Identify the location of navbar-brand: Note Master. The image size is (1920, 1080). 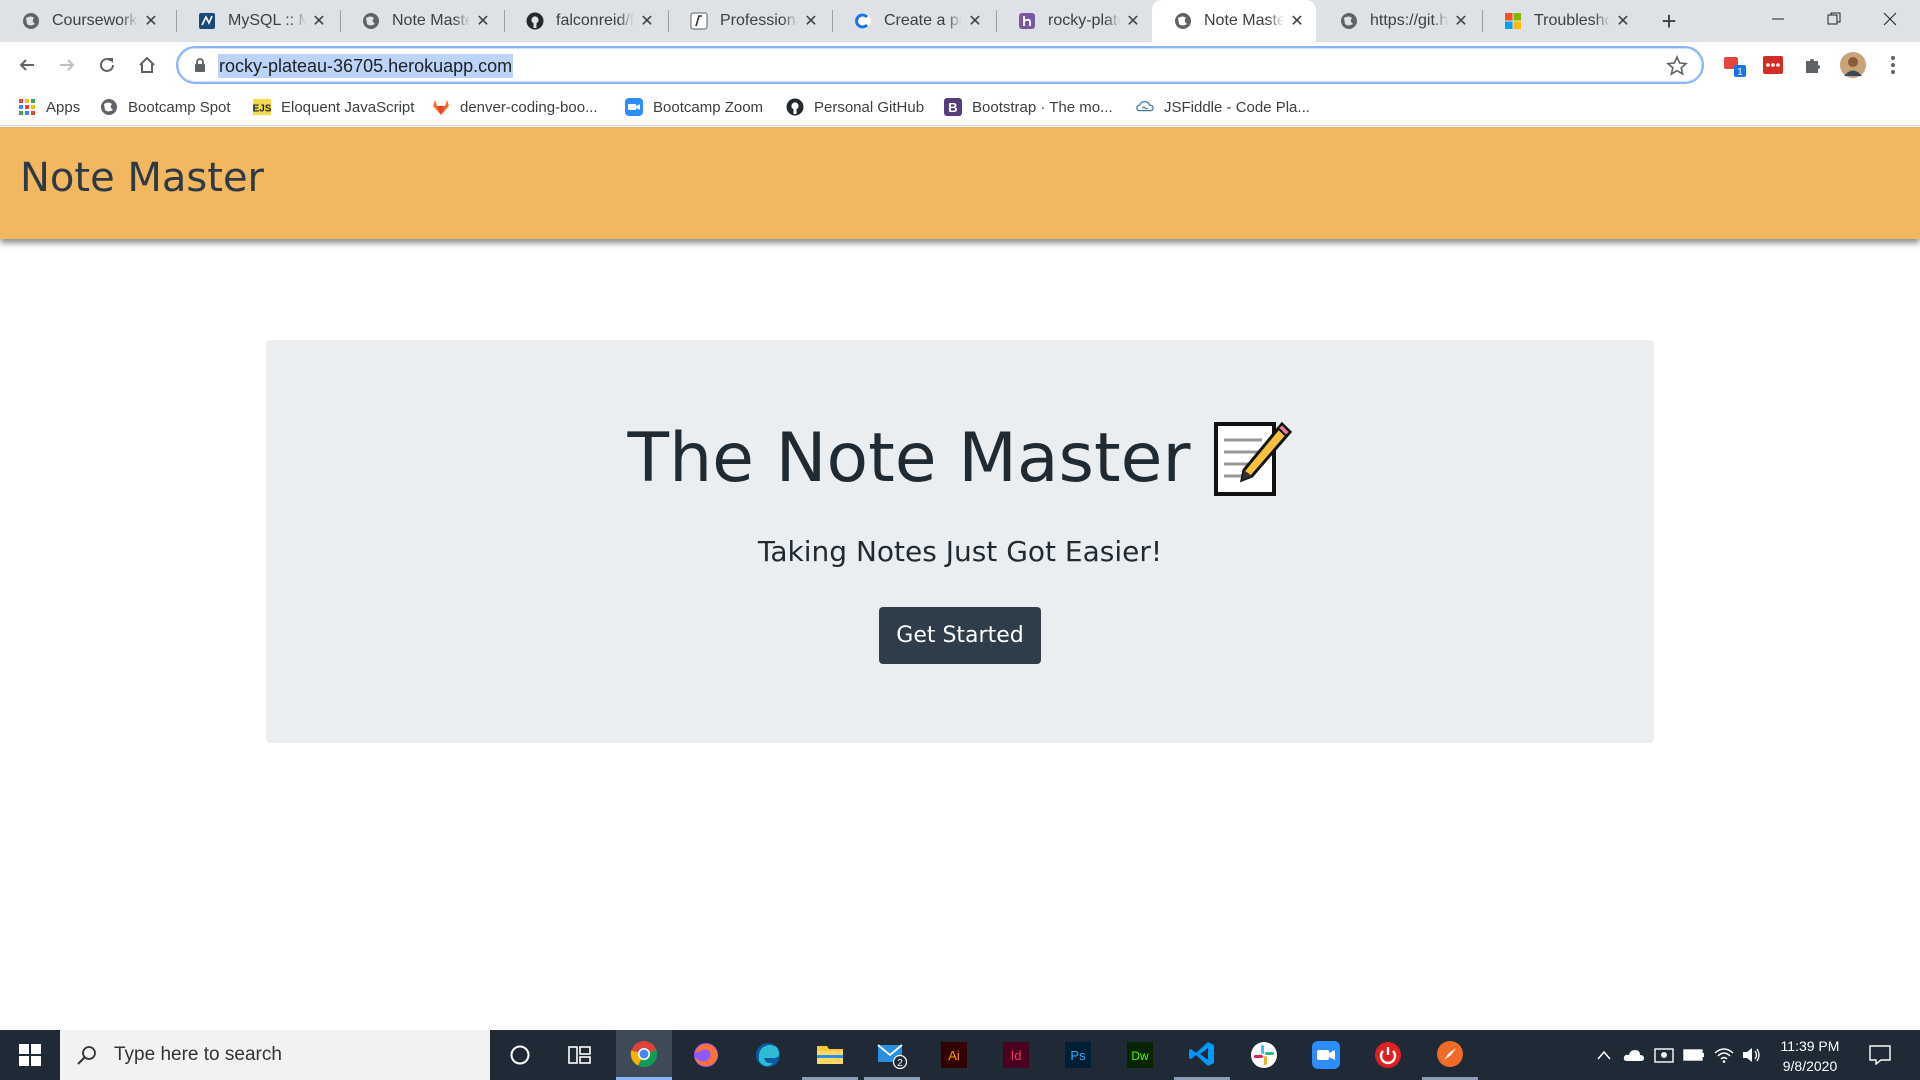
(142, 178).